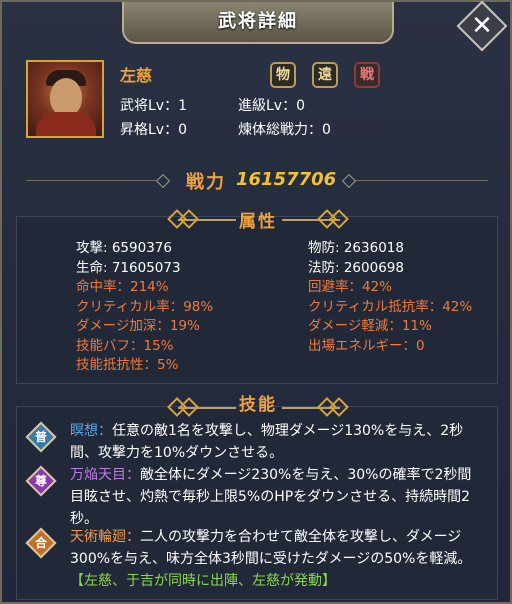  I want to click on general-name: 左慈, so click(136, 75).